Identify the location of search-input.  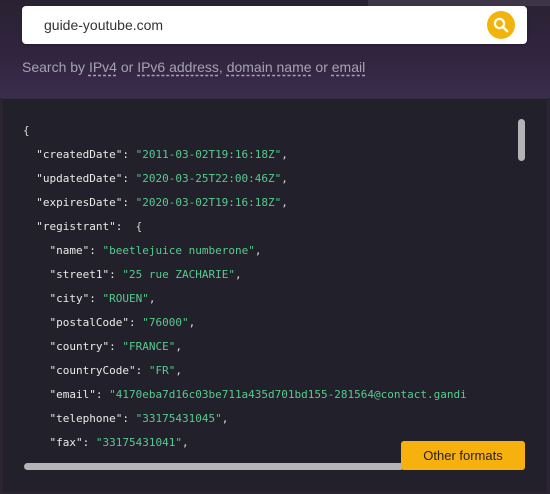
(264, 25).